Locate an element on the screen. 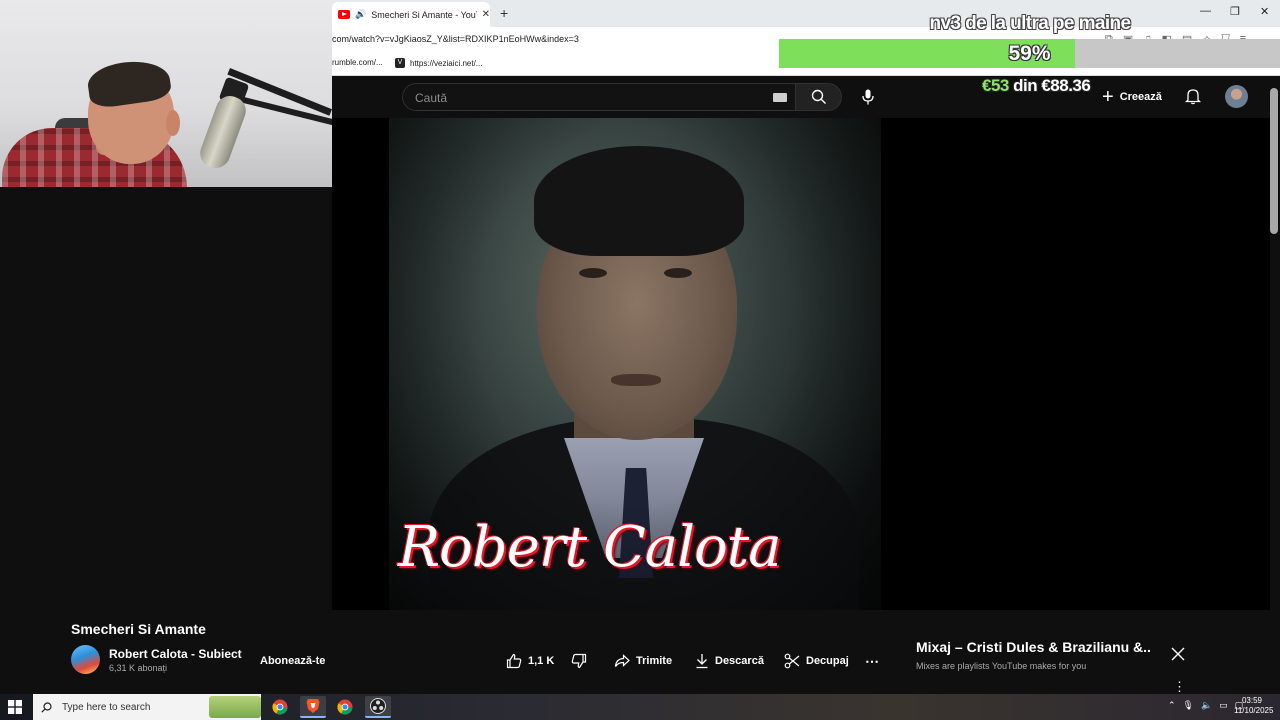 The width and height of the screenshot is (1280, 720). search-button is located at coordinates (818, 97).